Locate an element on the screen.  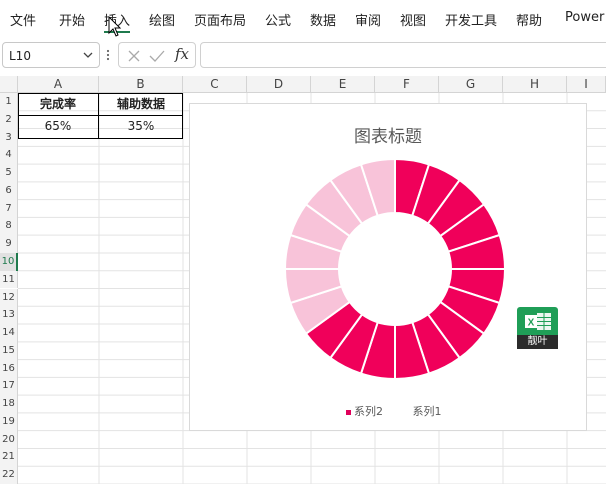
formula-bar: L10 fx is located at coordinates (303, 57).